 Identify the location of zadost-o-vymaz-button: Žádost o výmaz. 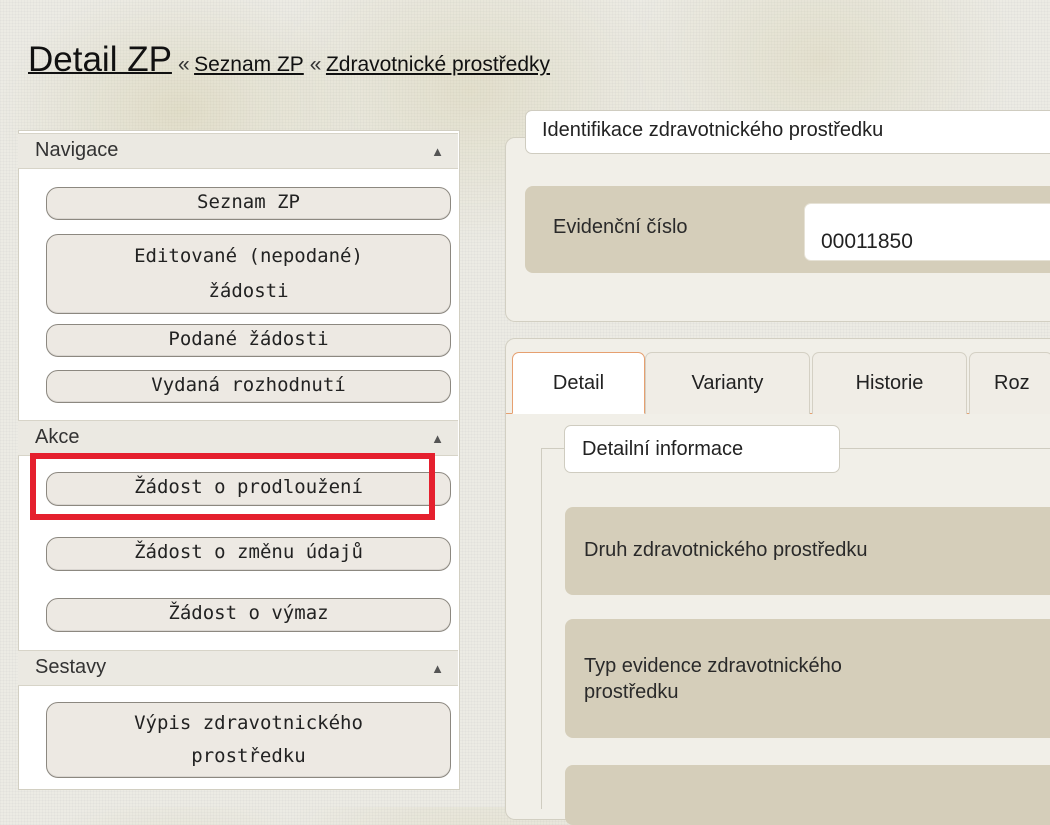
(248, 615).